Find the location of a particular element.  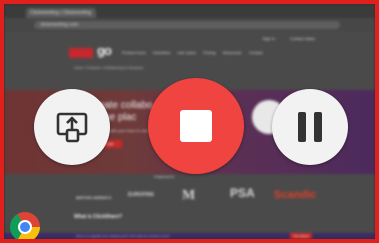

top-link: Contact Sales is located at coordinates (302, 38).